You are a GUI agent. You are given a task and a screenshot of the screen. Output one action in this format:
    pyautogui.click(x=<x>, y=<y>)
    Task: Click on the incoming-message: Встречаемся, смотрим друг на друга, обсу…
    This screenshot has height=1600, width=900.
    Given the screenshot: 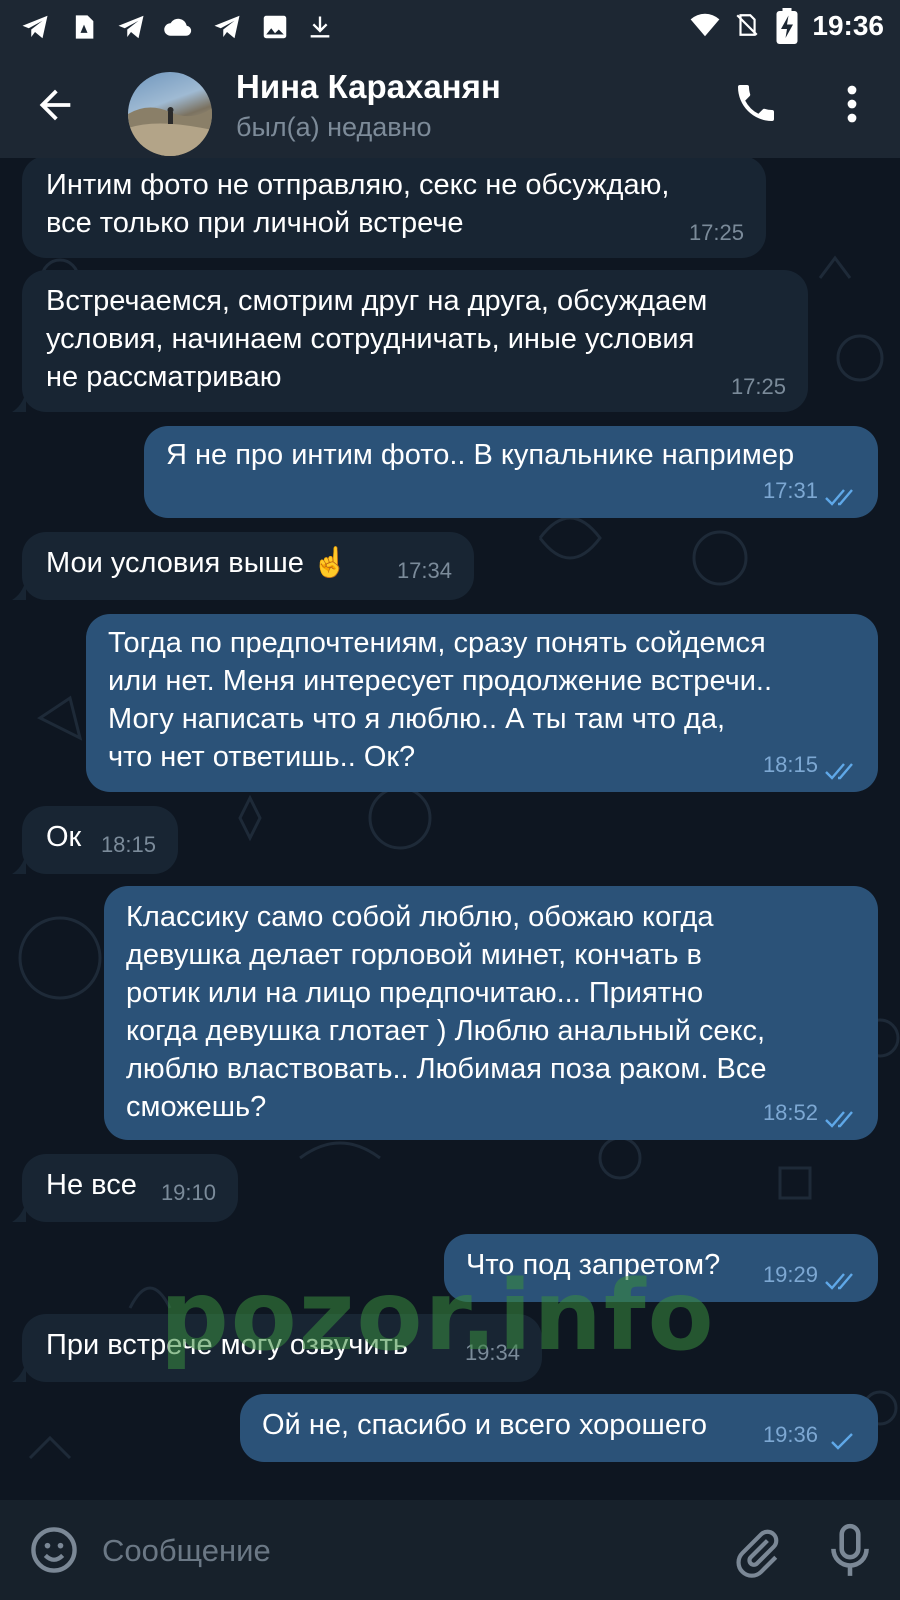 What is the action you would take?
    pyautogui.click(x=410, y=341)
    